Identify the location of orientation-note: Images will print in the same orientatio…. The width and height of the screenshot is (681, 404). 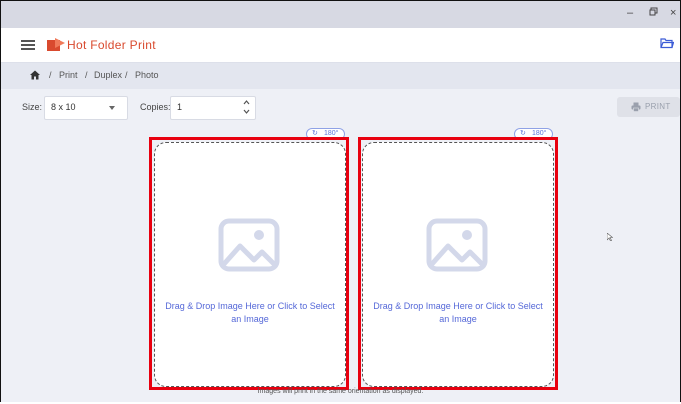
(340, 391).